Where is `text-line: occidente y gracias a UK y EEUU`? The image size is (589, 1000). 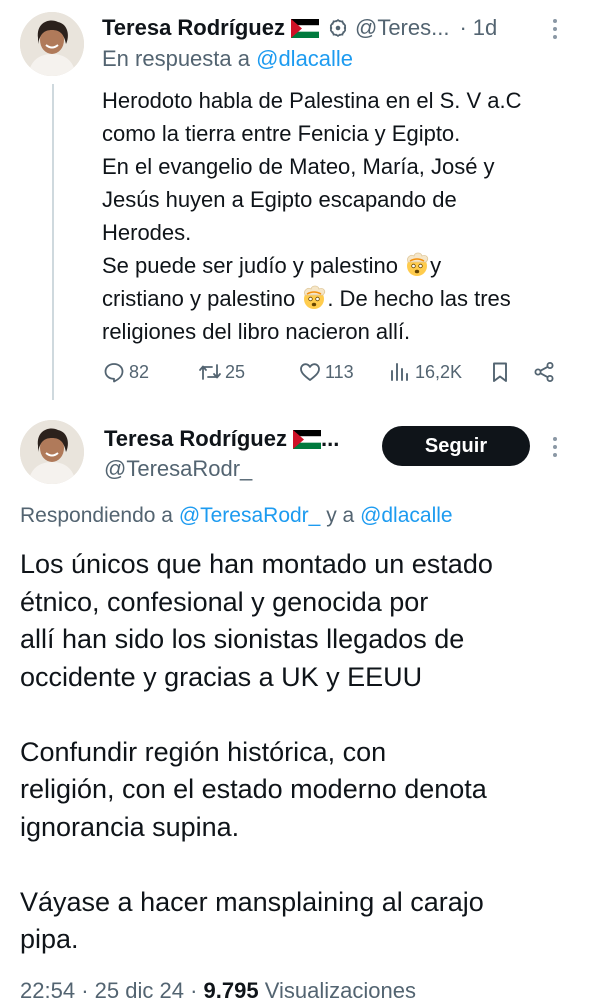 text-line: occidente y gracias a UK y EEUU is located at coordinates (221, 676).